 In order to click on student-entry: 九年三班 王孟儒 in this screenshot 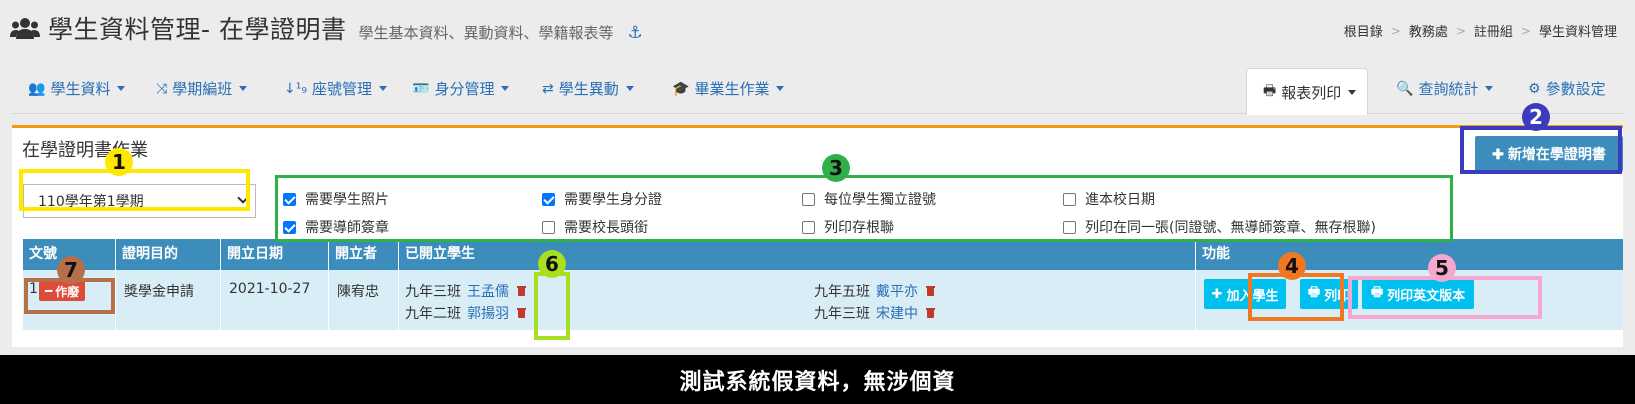, I will do `click(465, 291)`.